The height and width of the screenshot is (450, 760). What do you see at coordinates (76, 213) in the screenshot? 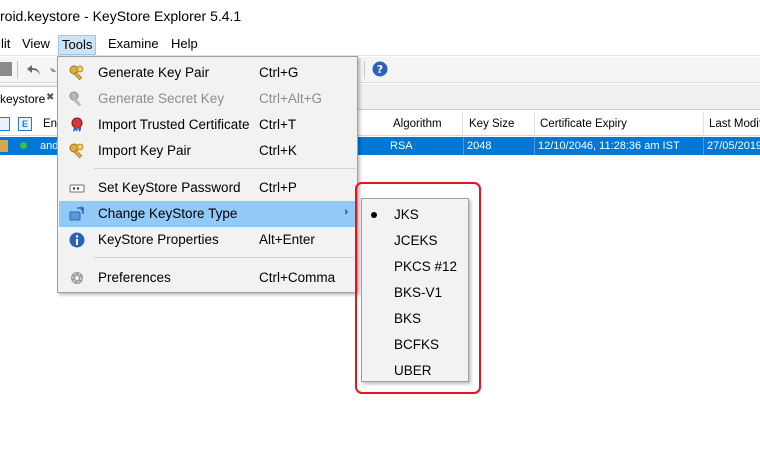
I see `change-type-icon` at bounding box center [76, 213].